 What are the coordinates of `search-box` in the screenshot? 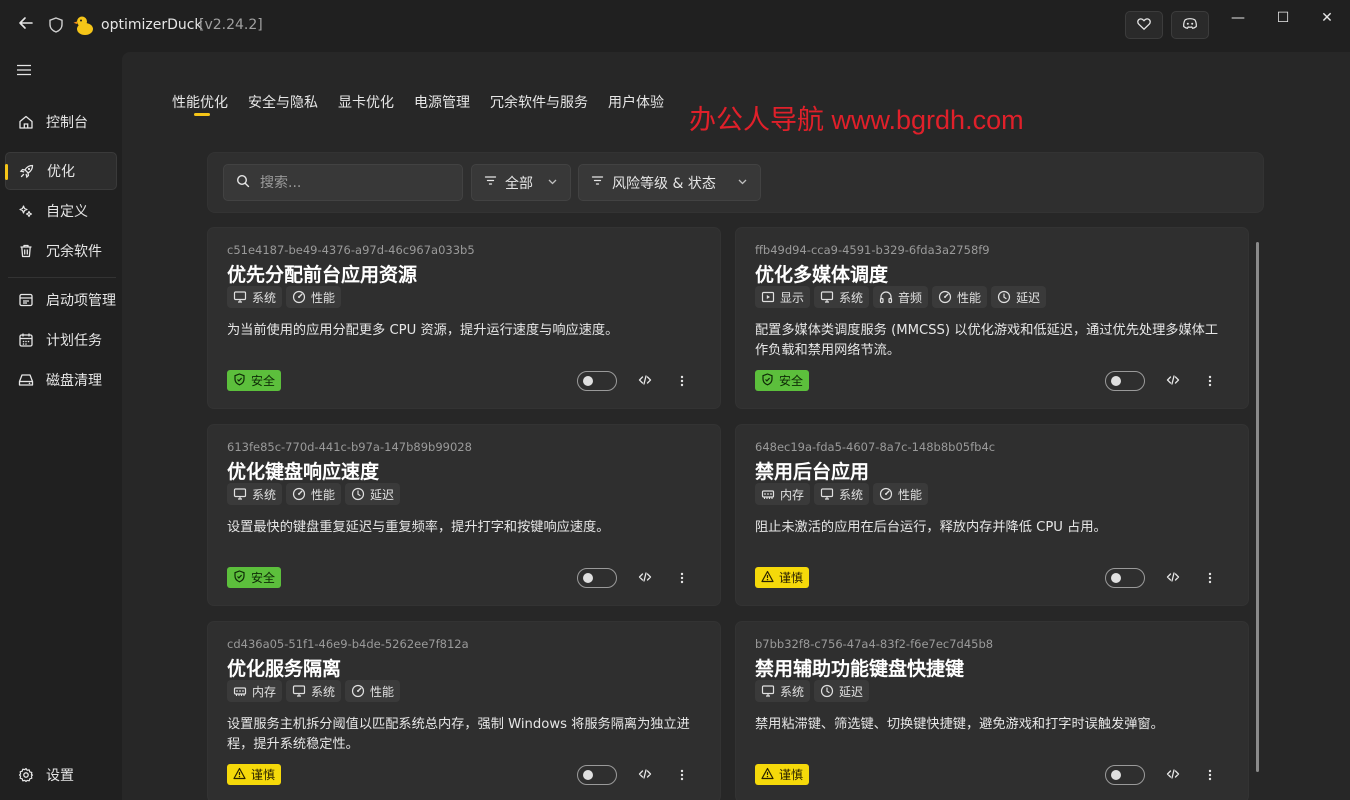 It's located at (343, 182).